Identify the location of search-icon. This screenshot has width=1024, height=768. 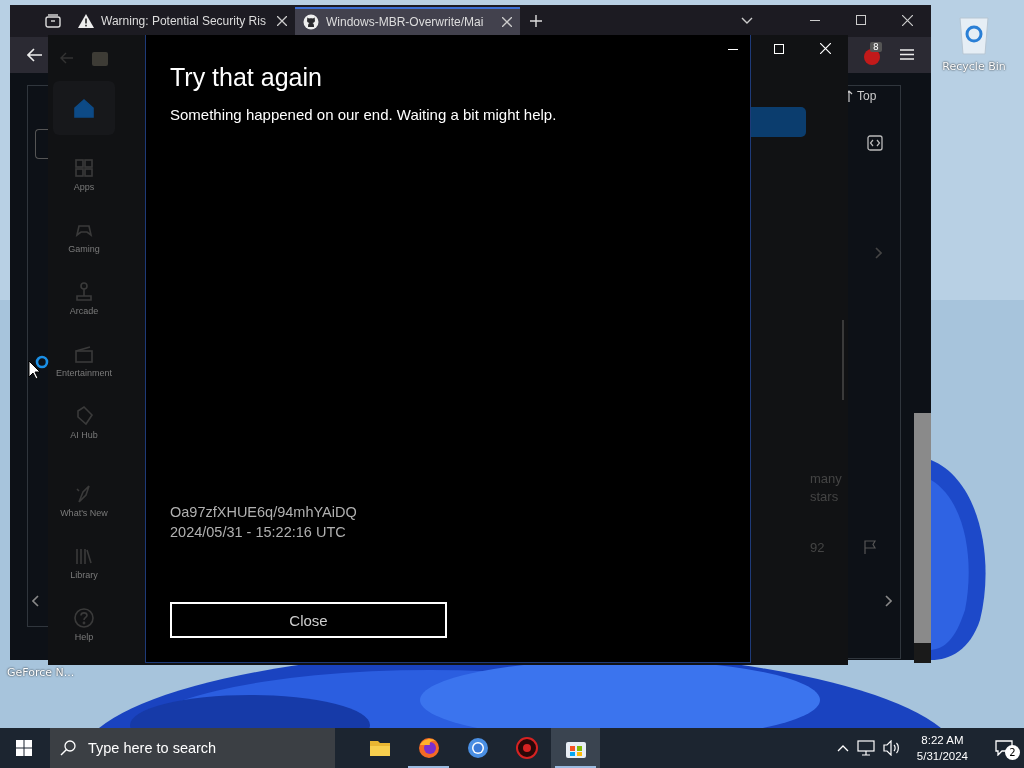
(68, 748).